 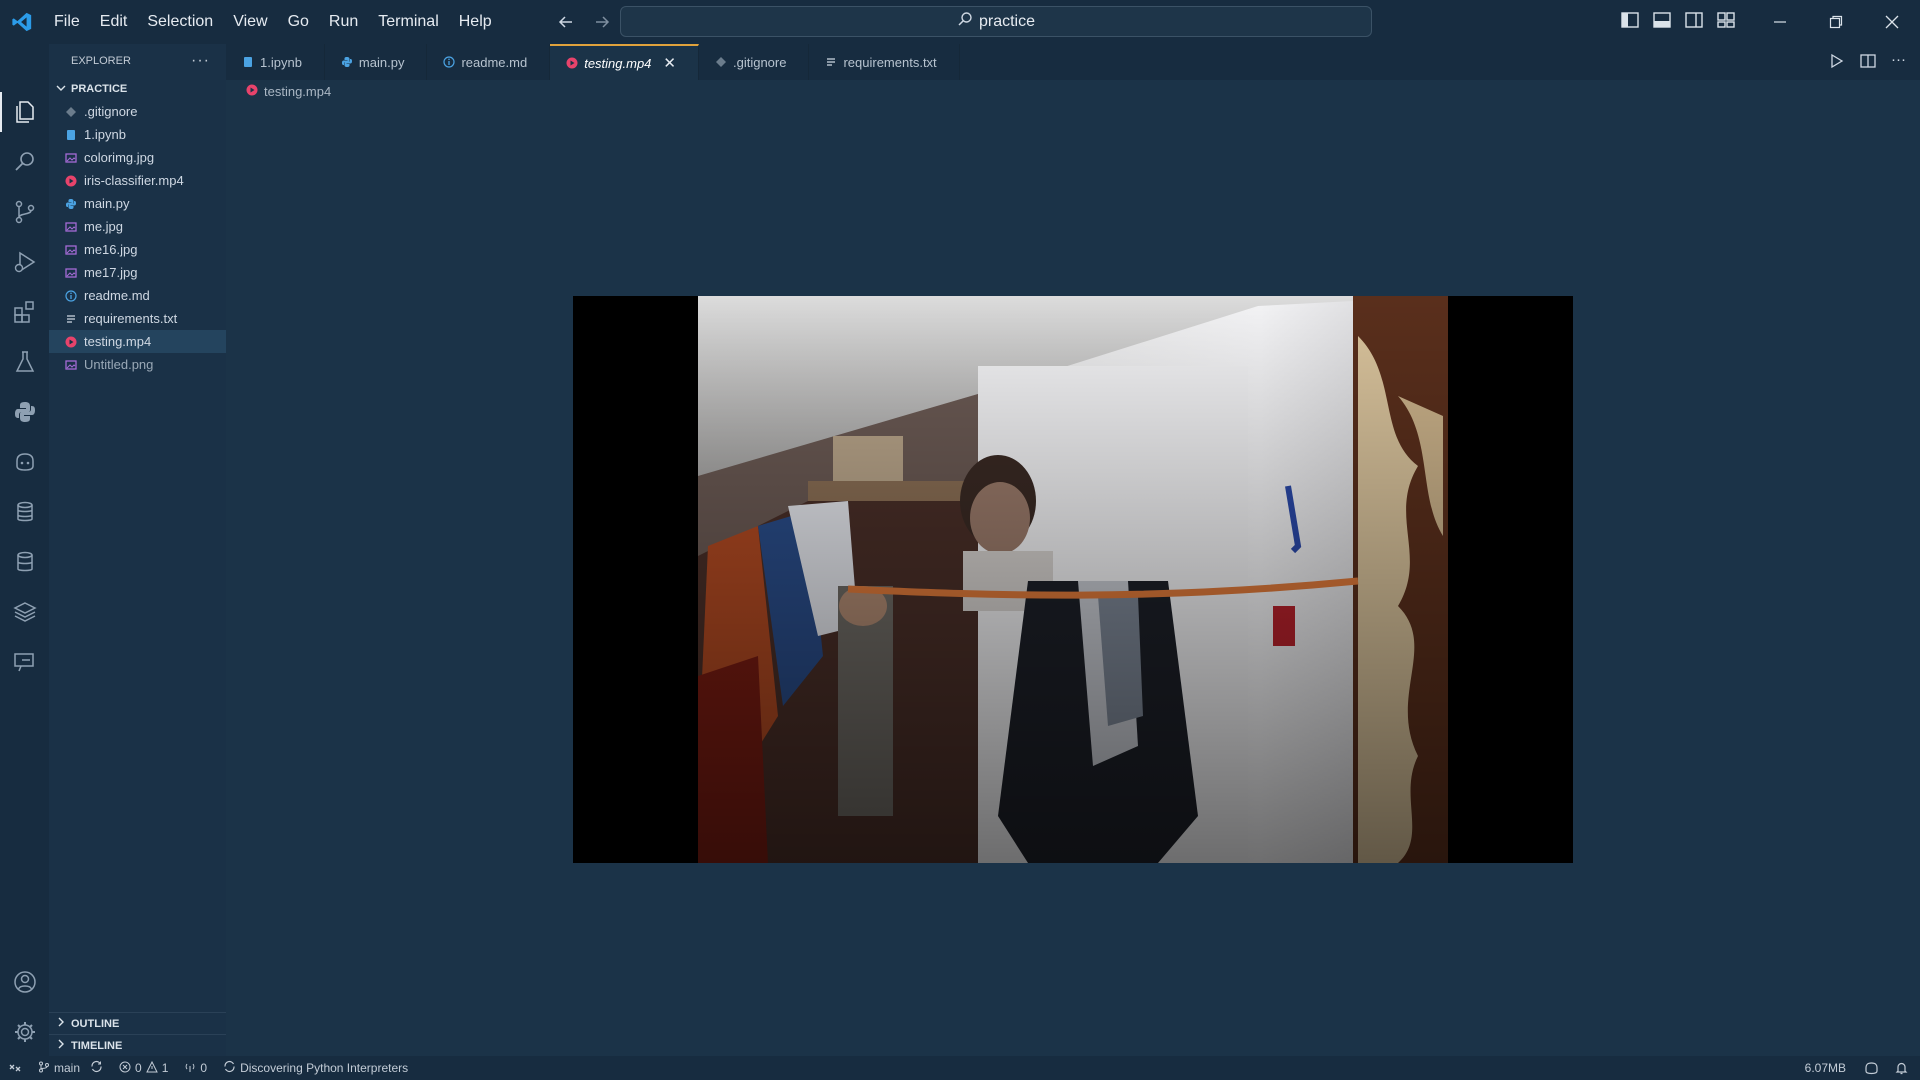 I want to click on minimize-icon, so click(x=1780, y=22).